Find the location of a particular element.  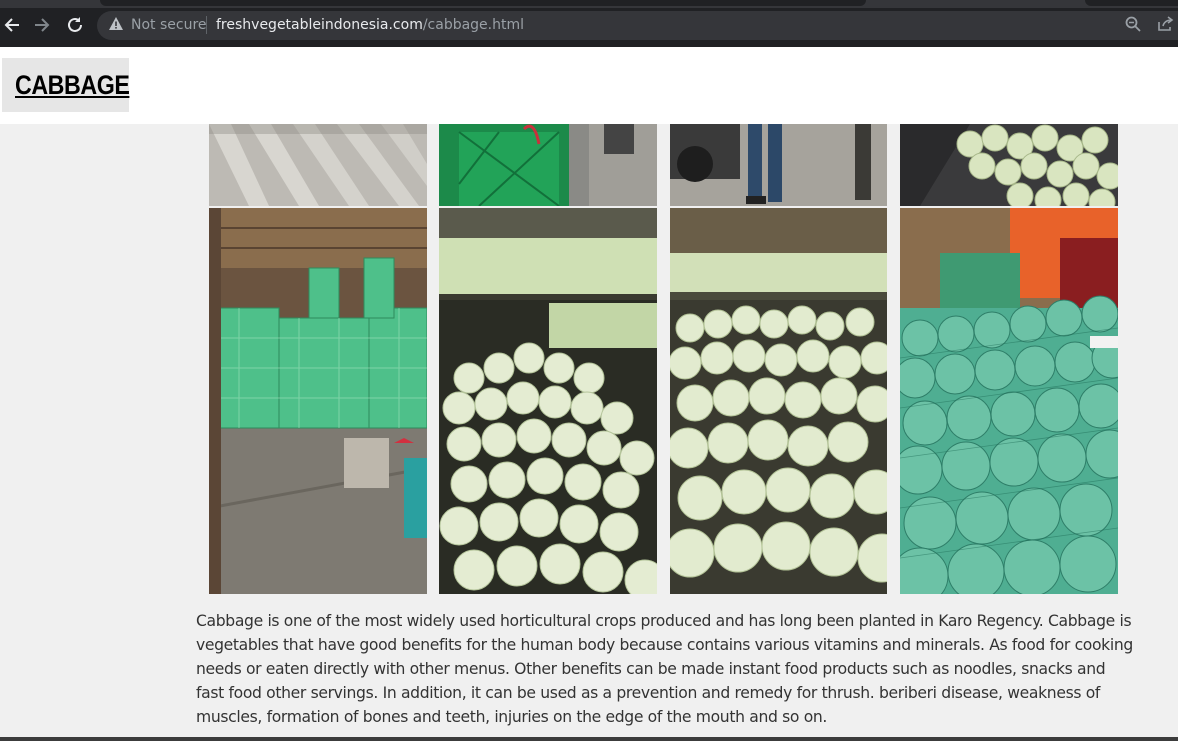

photo-cabbage-green-nets is located at coordinates (1009, 401).